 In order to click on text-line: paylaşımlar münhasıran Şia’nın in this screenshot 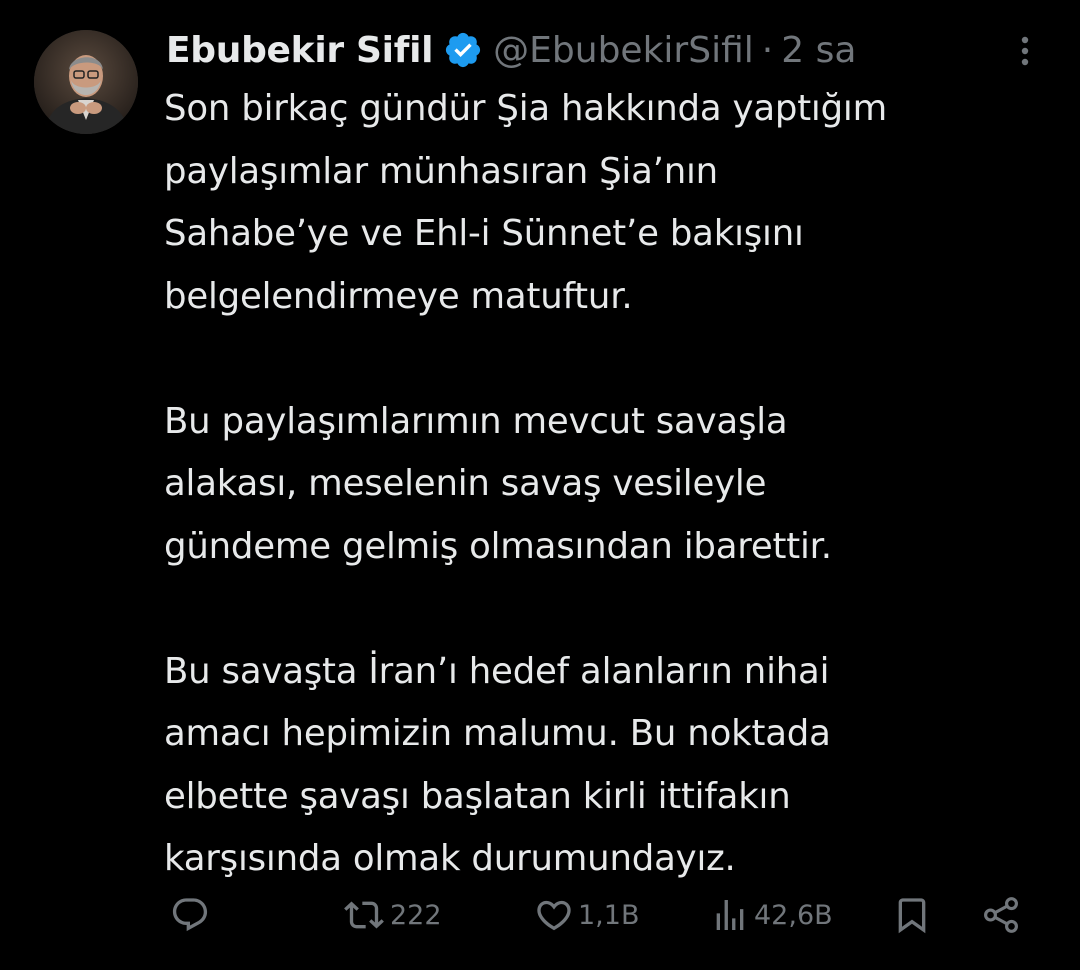, I will do `click(441, 171)`.